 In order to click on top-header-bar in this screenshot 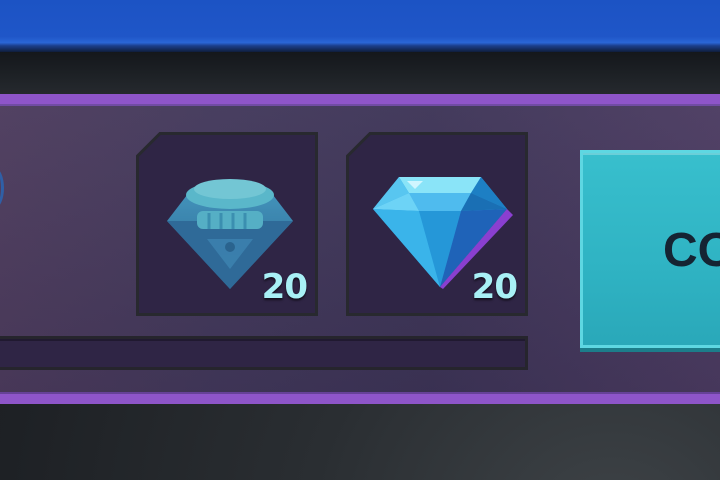, I will do `click(360, 26)`.